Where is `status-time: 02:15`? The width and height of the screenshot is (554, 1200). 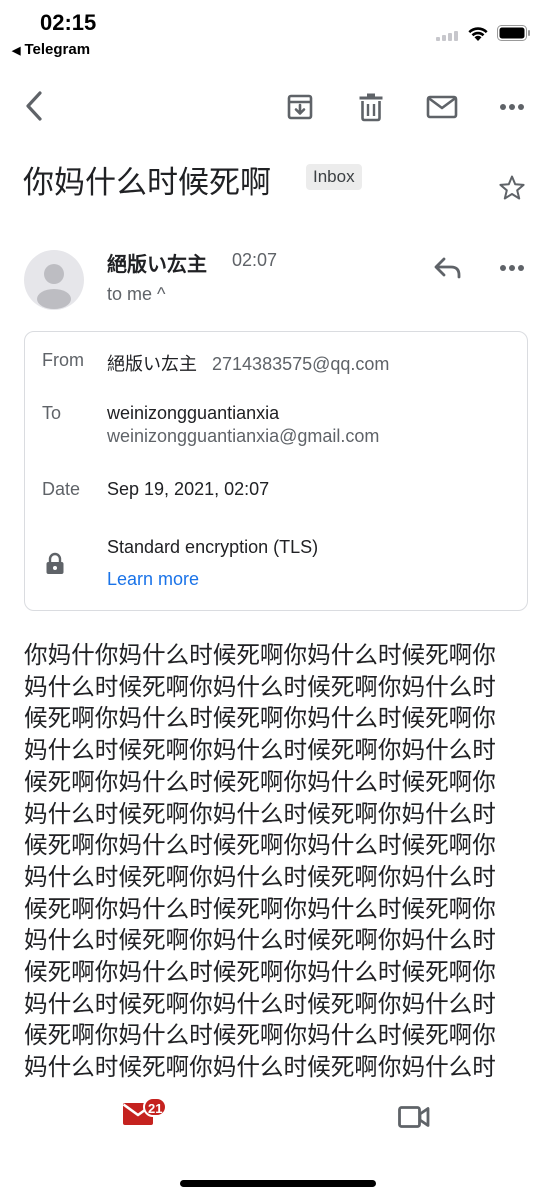
status-time: 02:15 is located at coordinates (68, 22).